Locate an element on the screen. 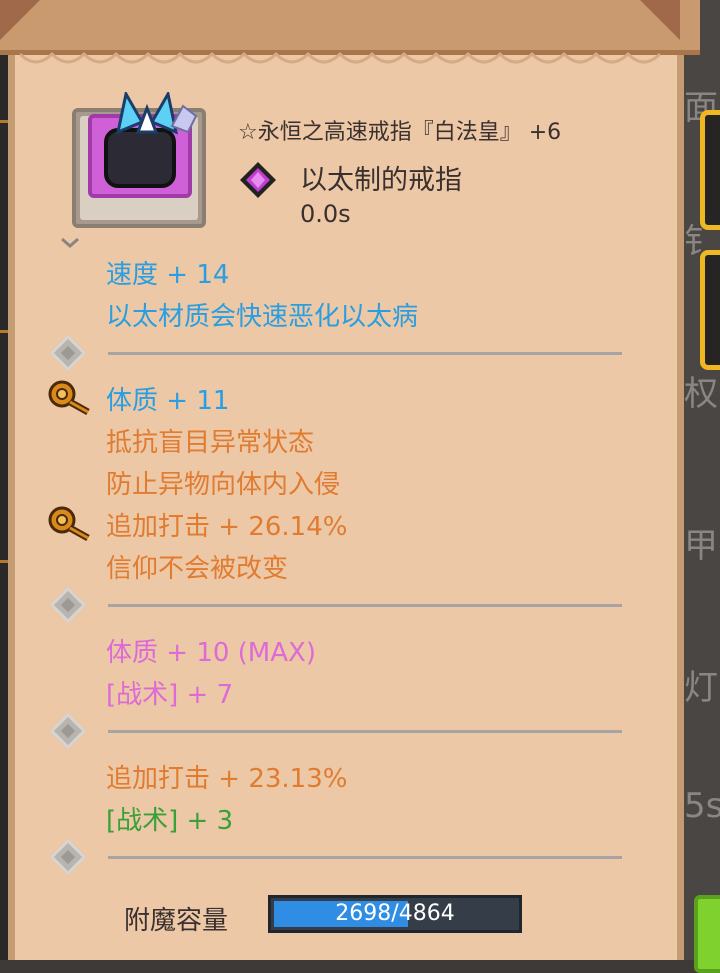 The height and width of the screenshot is (973, 720). panel-header-bar is located at coordinates (350, 27).